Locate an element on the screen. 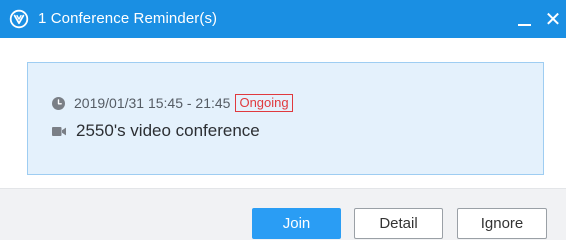 The height and width of the screenshot is (240, 566). minimize-icon is located at coordinates (524, 25).